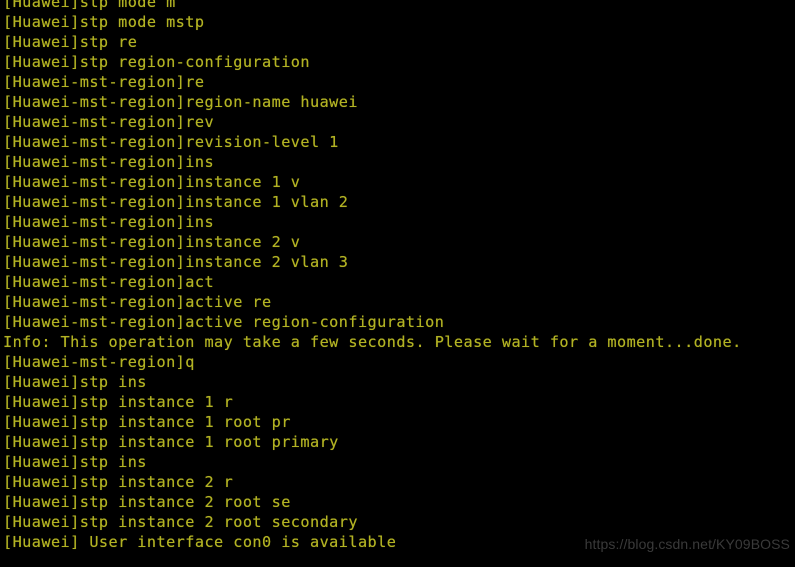 The height and width of the screenshot is (567, 795). What do you see at coordinates (687, 544) in the screenshot?
I see `watermark-url: https://blog.csdn.net/KY09BOSS` at bounding box center [687, 544].